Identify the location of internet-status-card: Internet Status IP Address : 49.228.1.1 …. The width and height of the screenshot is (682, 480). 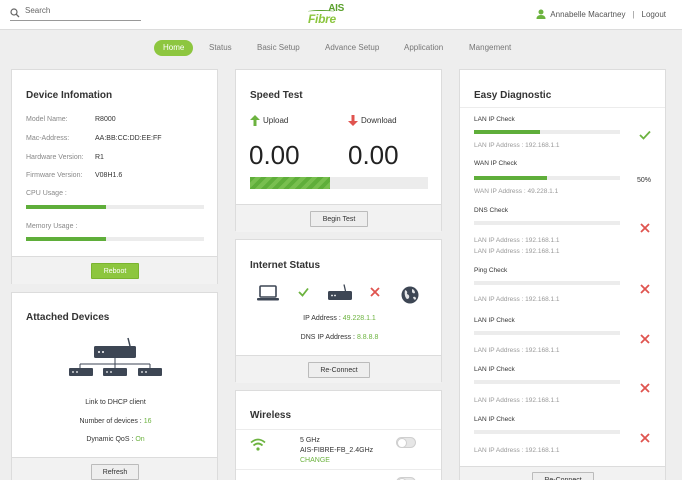
(339, 311).